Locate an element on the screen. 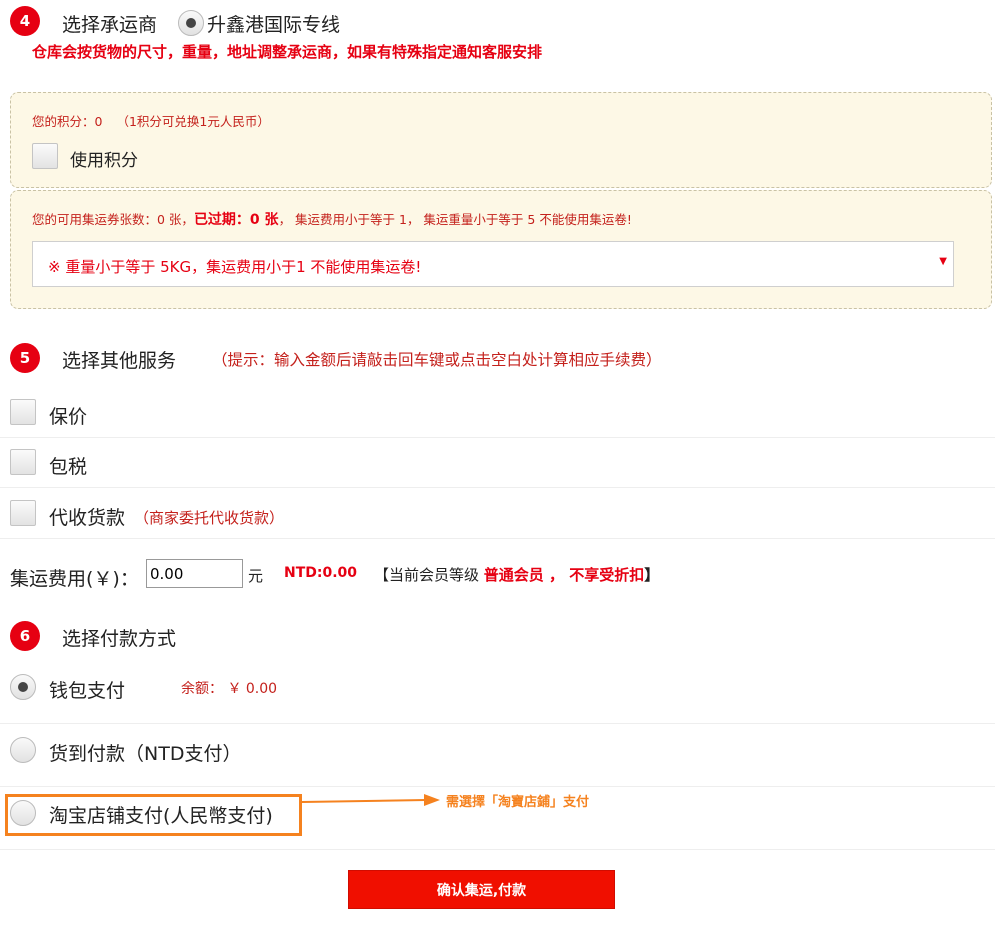  cod-pay-radio is located at coordinates (23, 750).